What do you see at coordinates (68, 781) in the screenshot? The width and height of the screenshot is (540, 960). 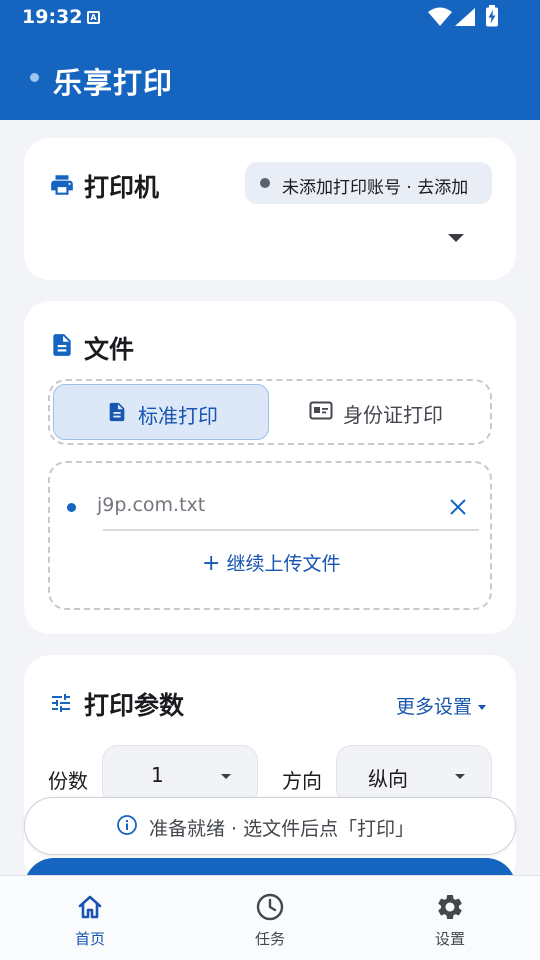 I see `copies-label: 份数` at bounding box center [68, 781].